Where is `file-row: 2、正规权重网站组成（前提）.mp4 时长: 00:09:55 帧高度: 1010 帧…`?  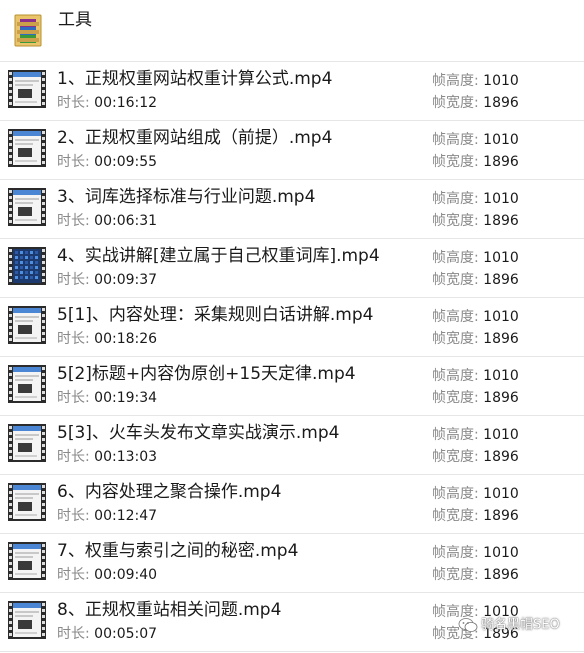 file-row: 2、正规权重网站组成（前提）.mp4 时长: 00:09:55 帧高度: 1010 帧… is located at coordinates (292, 150).